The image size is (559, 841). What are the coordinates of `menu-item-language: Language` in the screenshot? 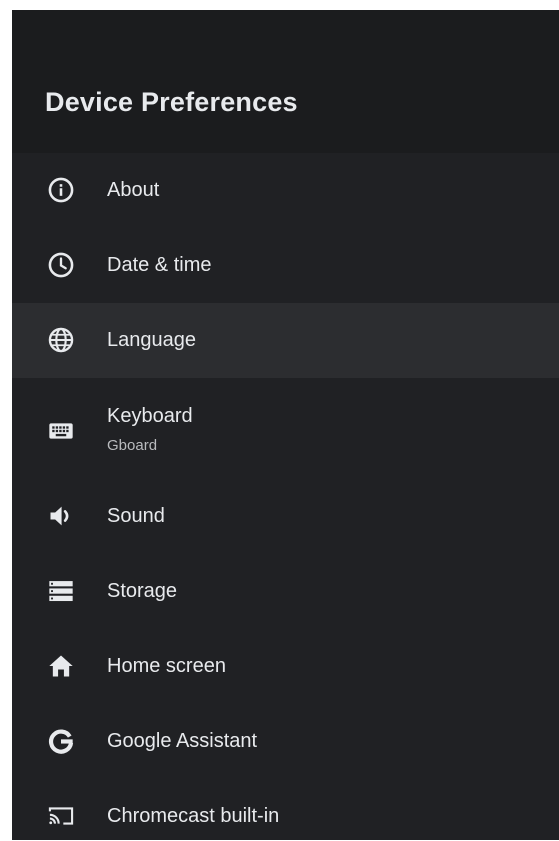 It's located at (285, 340).